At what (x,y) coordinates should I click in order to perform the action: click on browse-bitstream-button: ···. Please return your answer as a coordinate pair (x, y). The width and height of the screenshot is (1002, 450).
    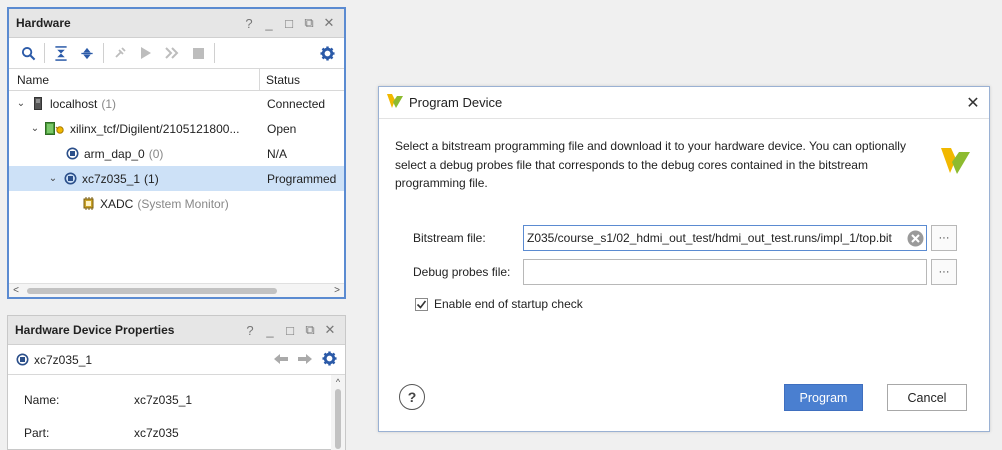
    Looking at the image, I should click on (944, 238).